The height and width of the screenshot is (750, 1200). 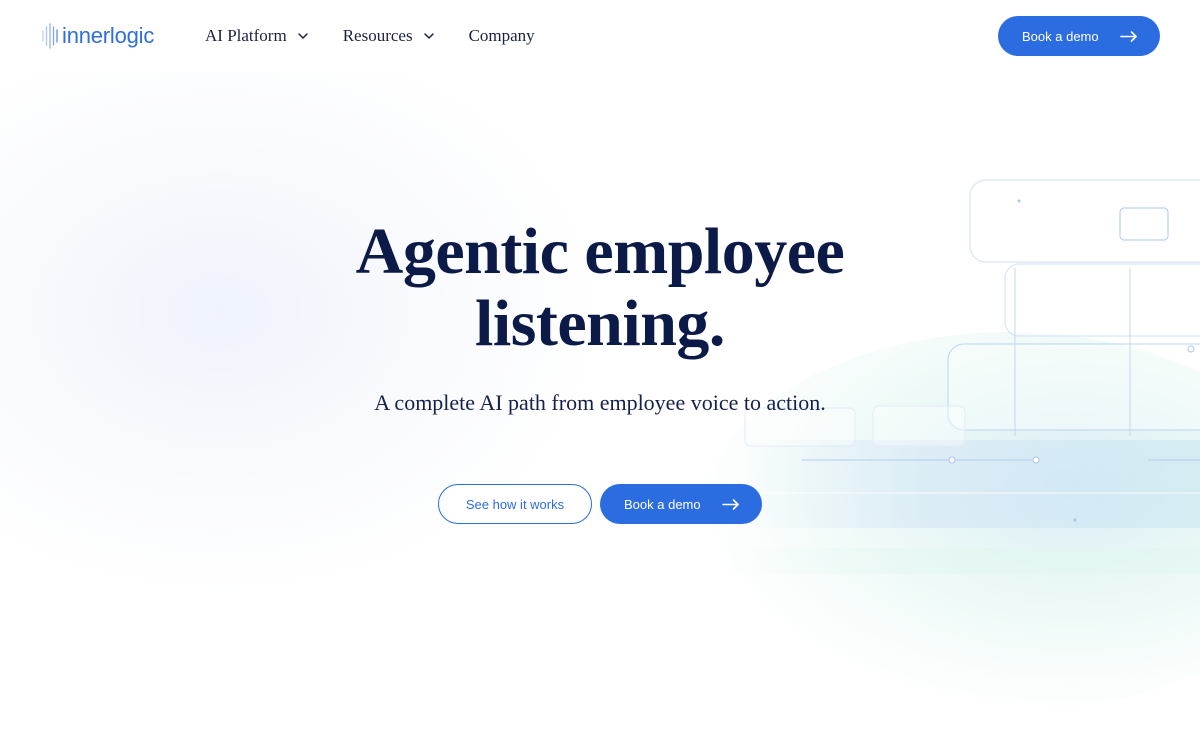 I want to click on nav-item-label: Resources, so click(x=377, y=35).